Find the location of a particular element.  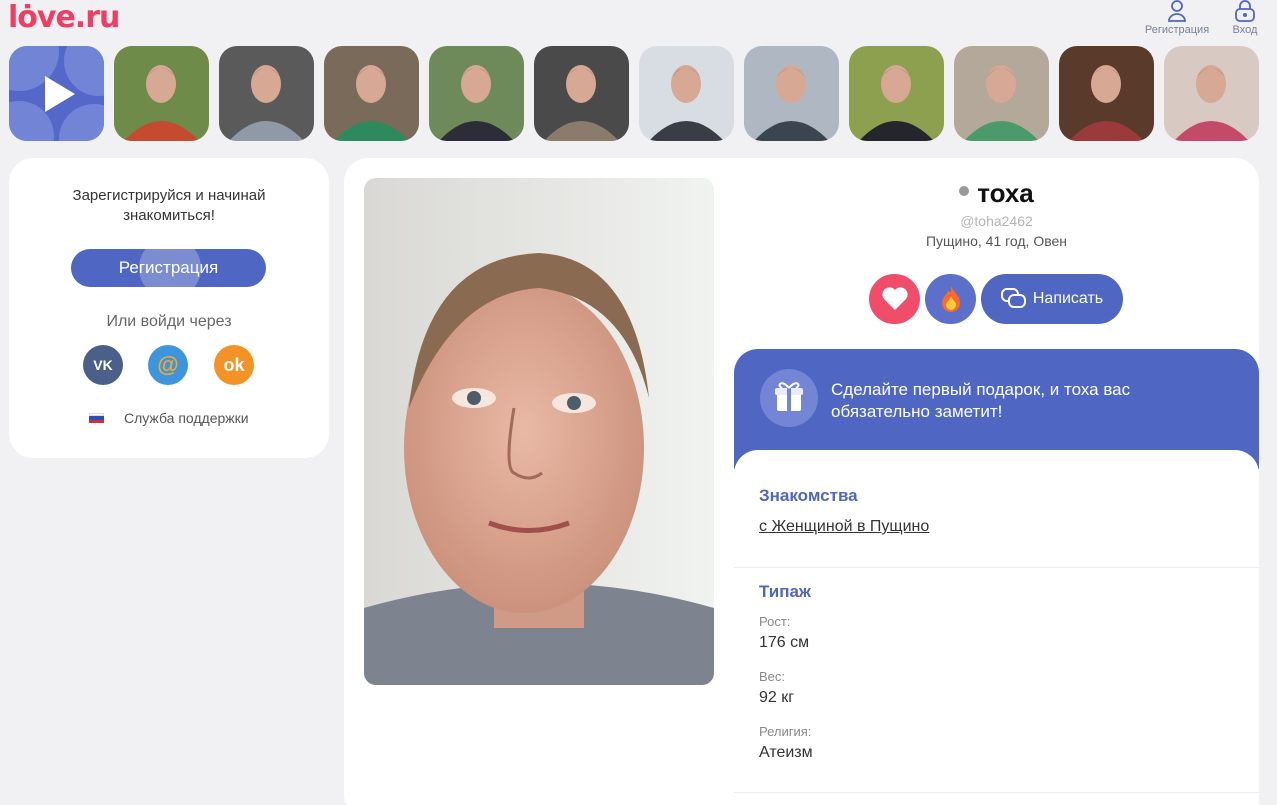

type-section-title: Типаж is located at coordinates (785, 591).